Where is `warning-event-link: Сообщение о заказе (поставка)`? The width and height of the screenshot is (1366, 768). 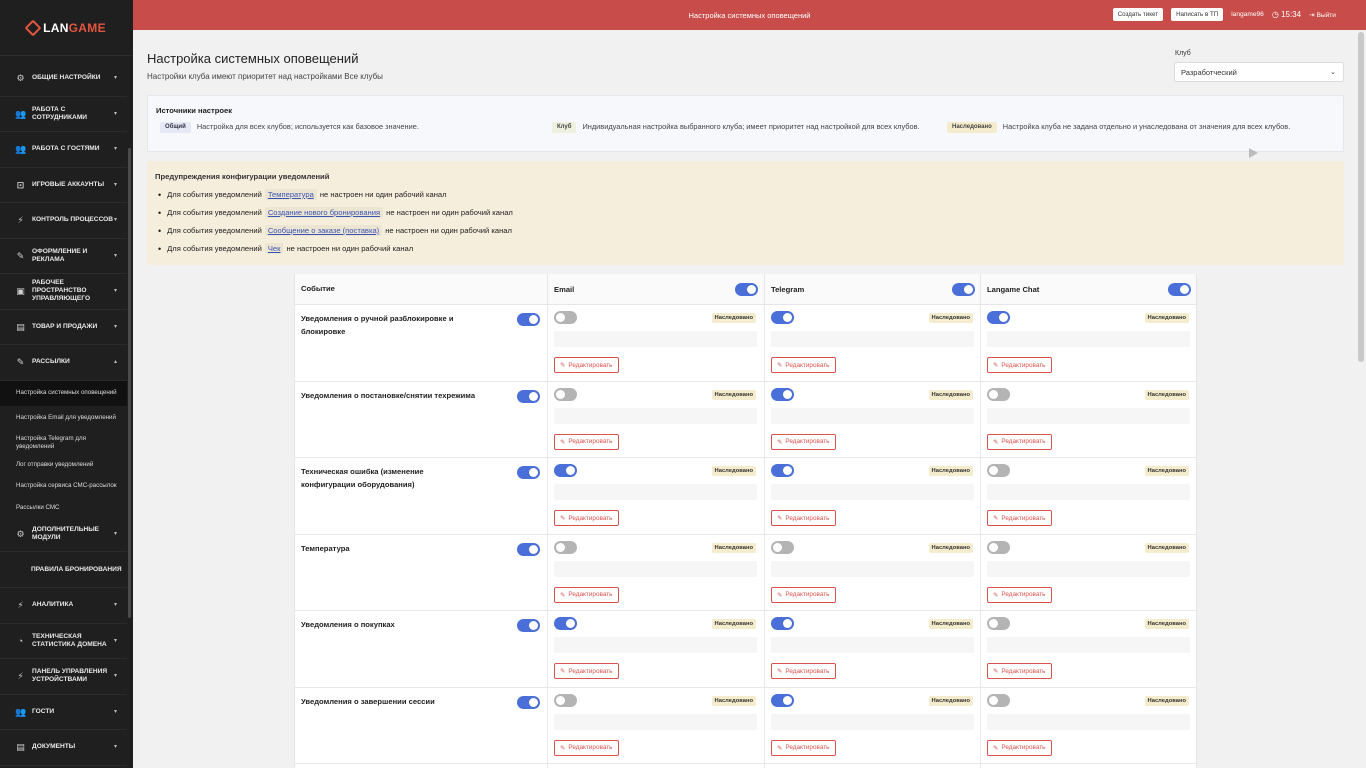 warning-event-link: Сообщение о заказе (поставка) is located at coordinates (323, 230).